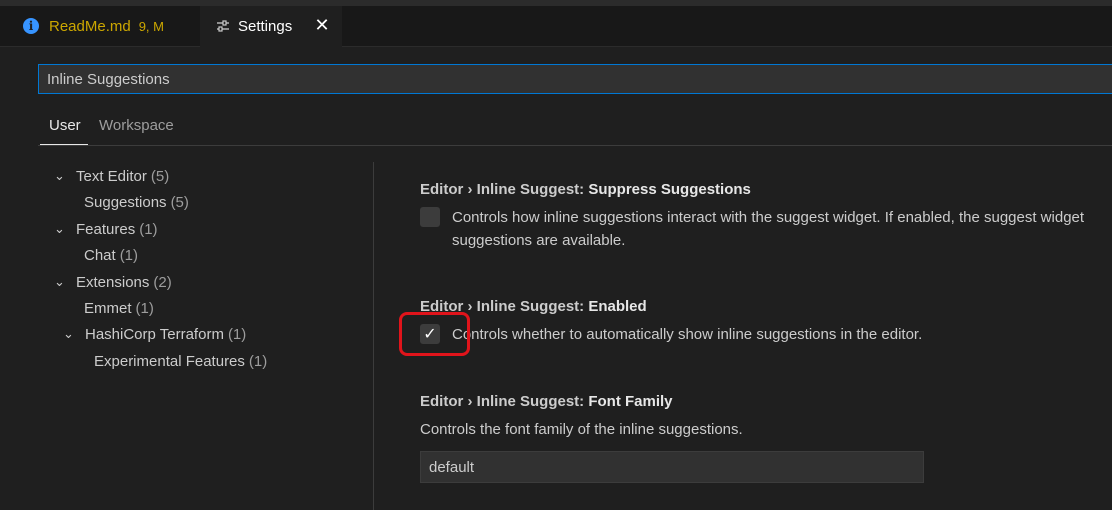 The height and width of the screenshot is (510, 1112). I want to click on toc-label: Emmet, so click(108, 308).